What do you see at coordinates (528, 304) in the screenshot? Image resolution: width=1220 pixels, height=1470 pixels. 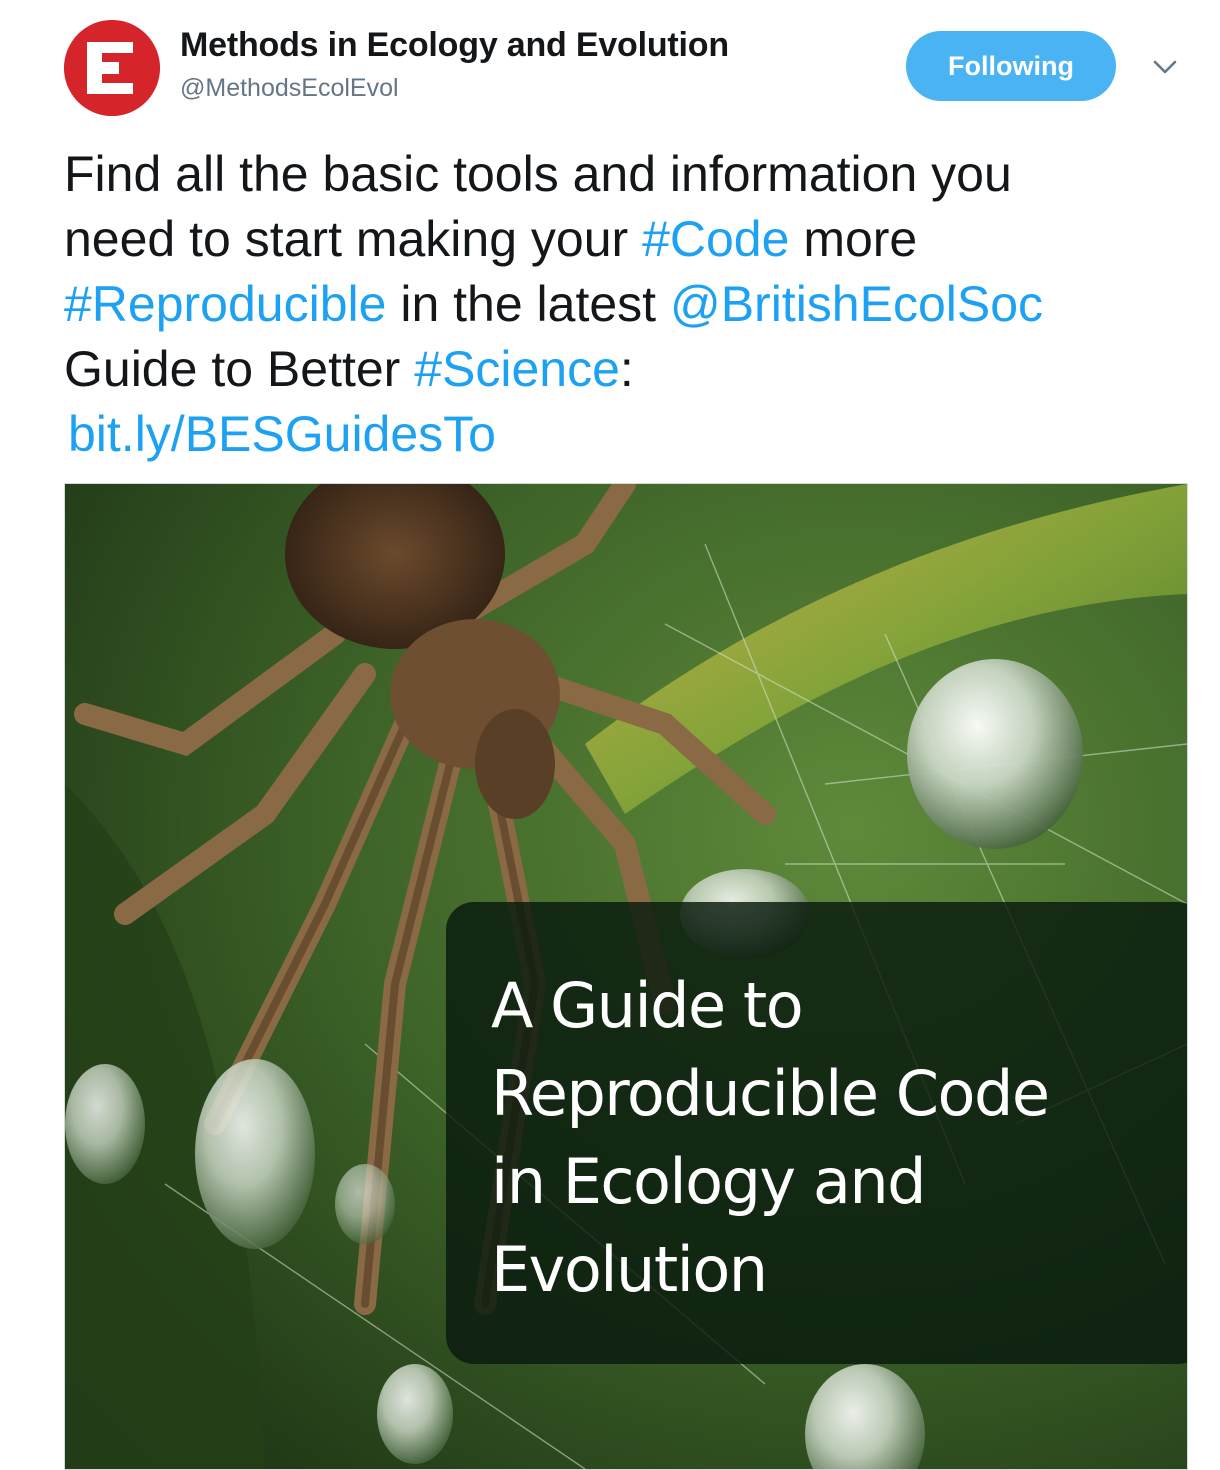 I see `text-segment: in the latest` at bounding box center [528, 304].